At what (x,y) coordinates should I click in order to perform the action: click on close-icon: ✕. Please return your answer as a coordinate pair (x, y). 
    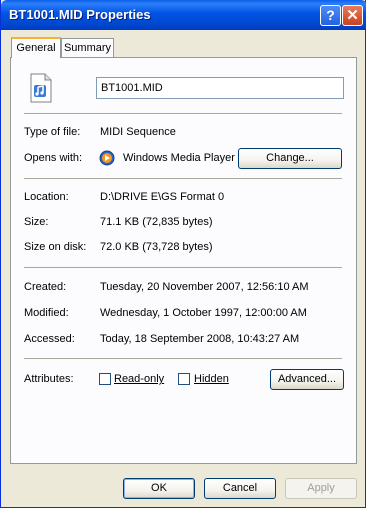
    Looking at the image, I should click on (352, 15).